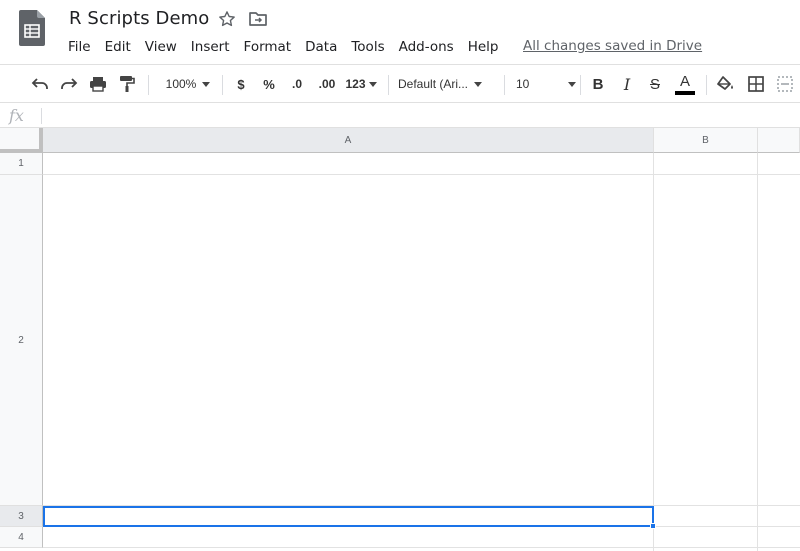 The image size is (800, 551). I want to click on text-color-button: A, so click(685, 84).